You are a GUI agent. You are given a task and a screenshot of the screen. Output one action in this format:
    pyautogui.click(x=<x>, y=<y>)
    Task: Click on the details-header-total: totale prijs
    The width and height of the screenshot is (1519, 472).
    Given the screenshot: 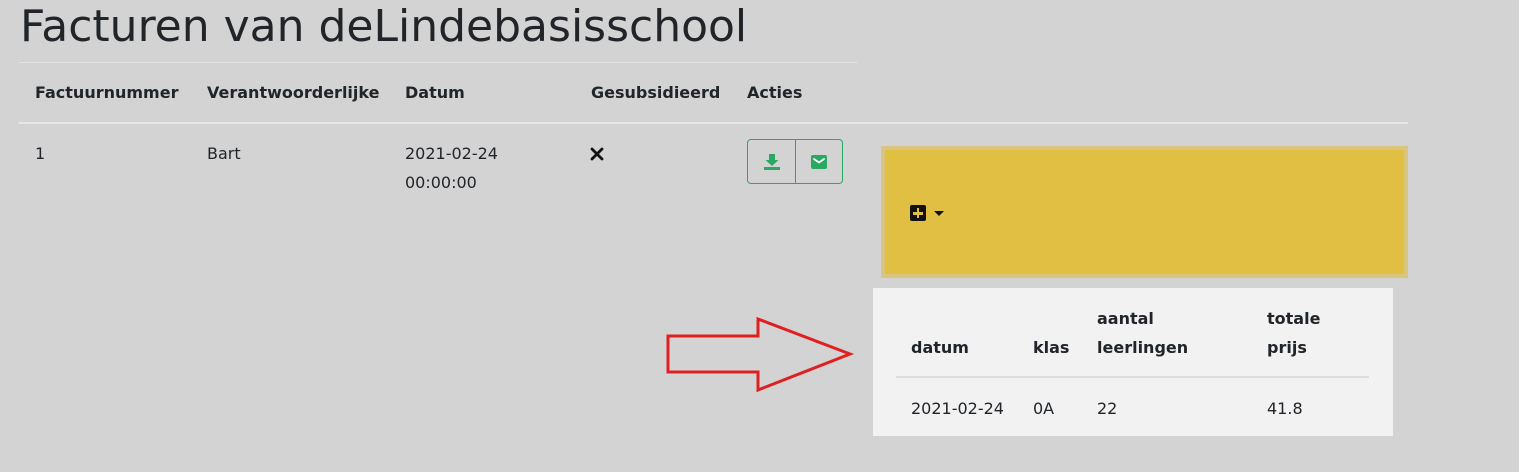 What is the action you would take?
    pyautogui.click(x=1294, y=333)
    